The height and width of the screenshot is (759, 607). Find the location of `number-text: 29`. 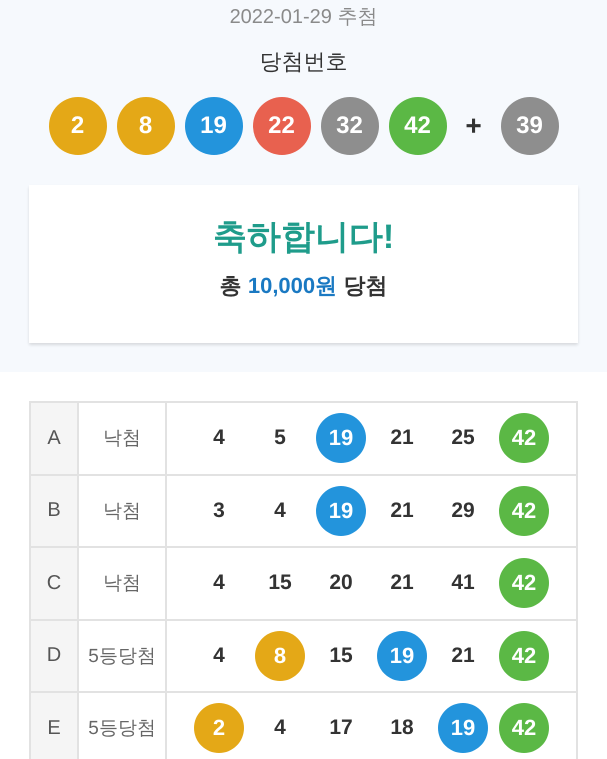

number-text: 29 is located at coordinates (463, 510).